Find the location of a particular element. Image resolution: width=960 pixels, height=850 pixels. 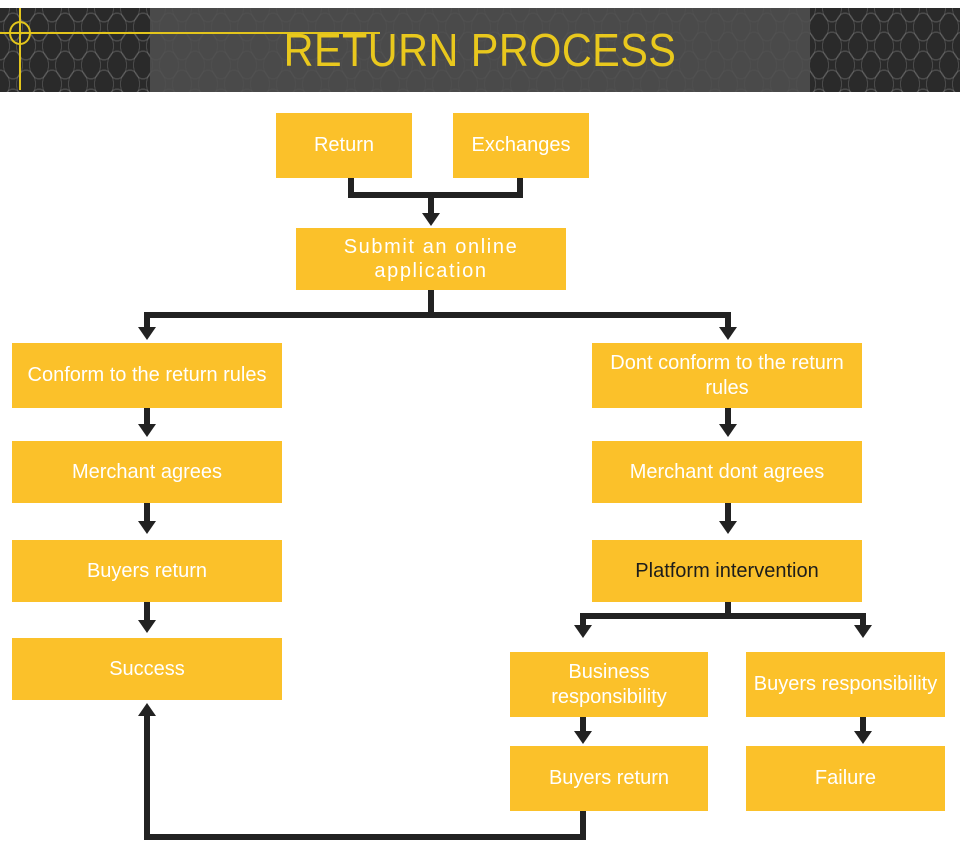

arrow-down-icon-to-buyers-return-left is located at coordinates (147, 527).